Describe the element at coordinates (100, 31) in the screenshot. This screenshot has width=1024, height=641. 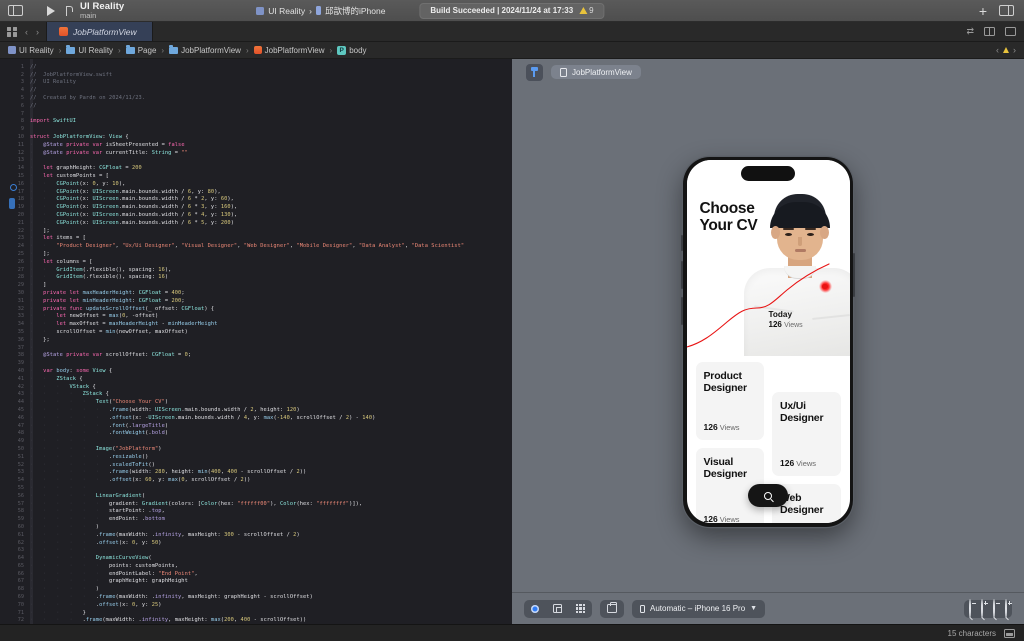
I see `tab-jobplatformview: JobPlatformView` at that location.